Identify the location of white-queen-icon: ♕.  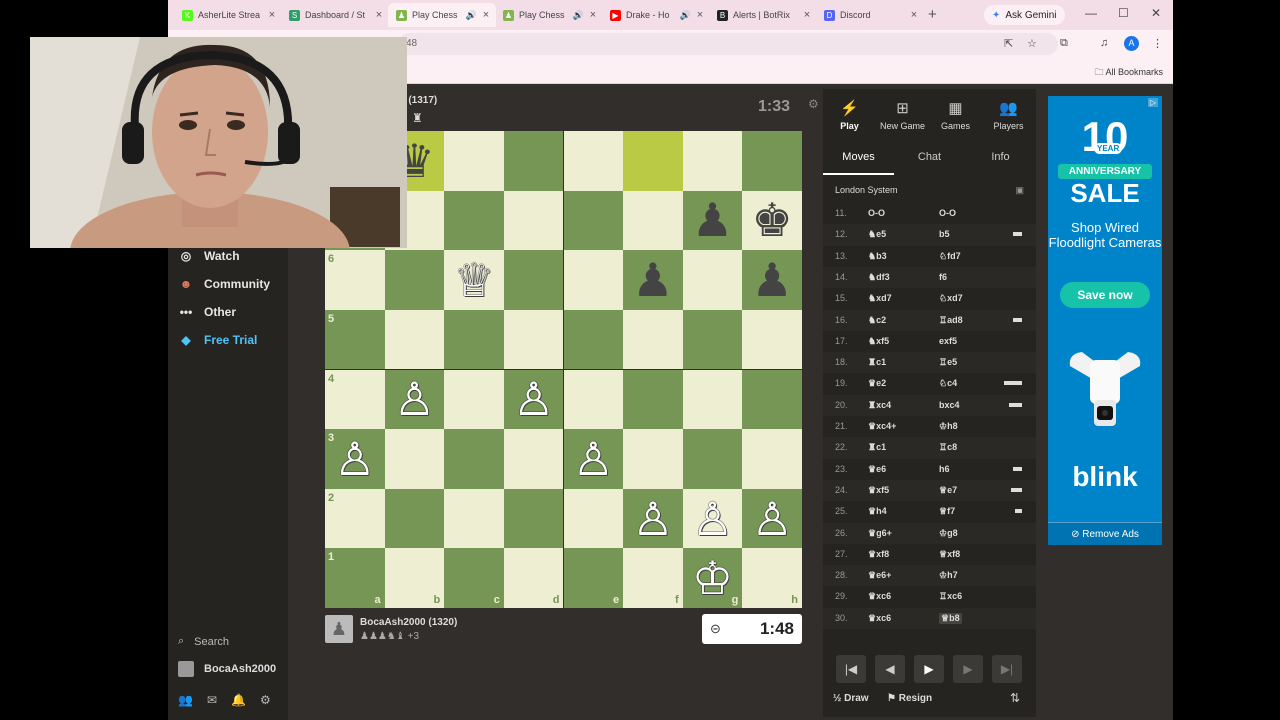
(474, 280).